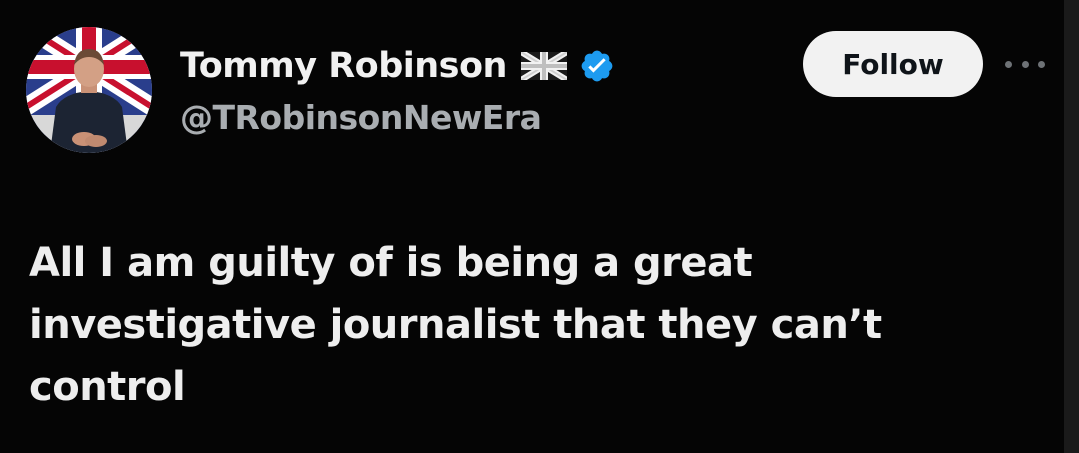 This screenshot has width=1079, height=453. I want to click on author-handle: @TRobinsonNewEra, so click(361, 117).